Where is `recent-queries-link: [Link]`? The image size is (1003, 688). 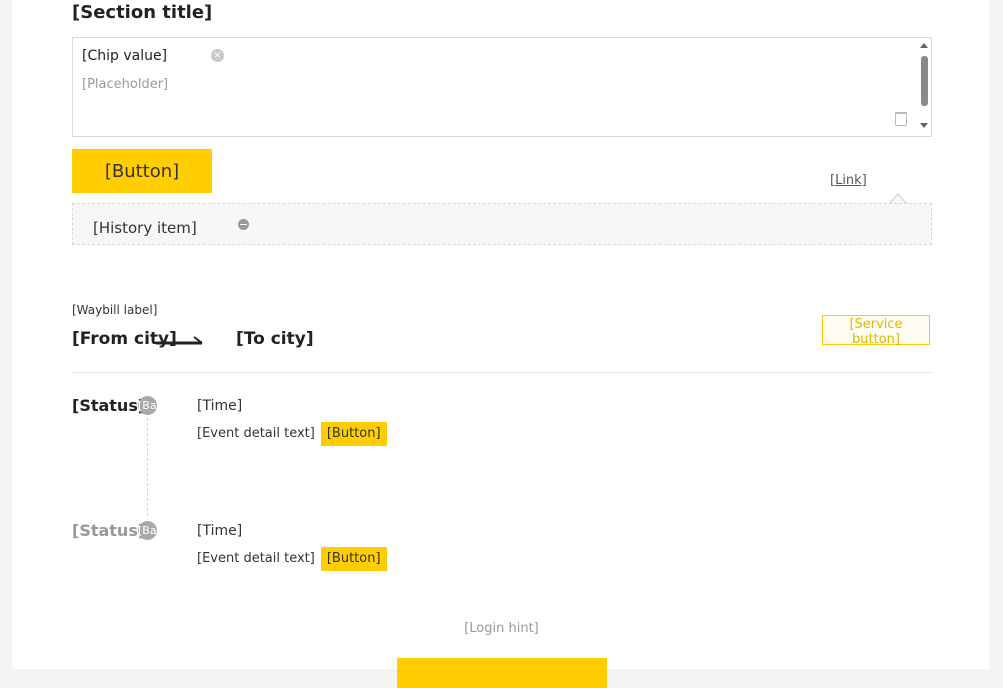
recent-queries-link: [Link] is located at coordinates (848, 180).